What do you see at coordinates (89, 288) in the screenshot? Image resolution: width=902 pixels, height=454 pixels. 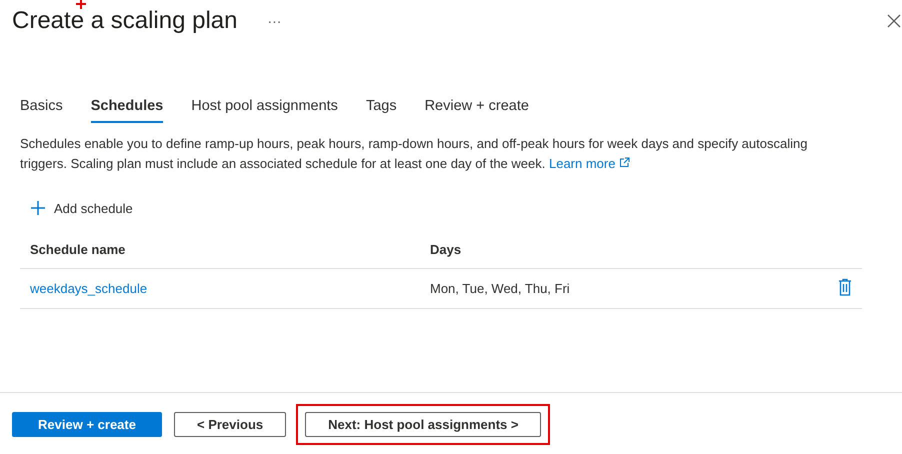 I see `schedule-link: weekdays_schedule` at bounding box center [89, 288].